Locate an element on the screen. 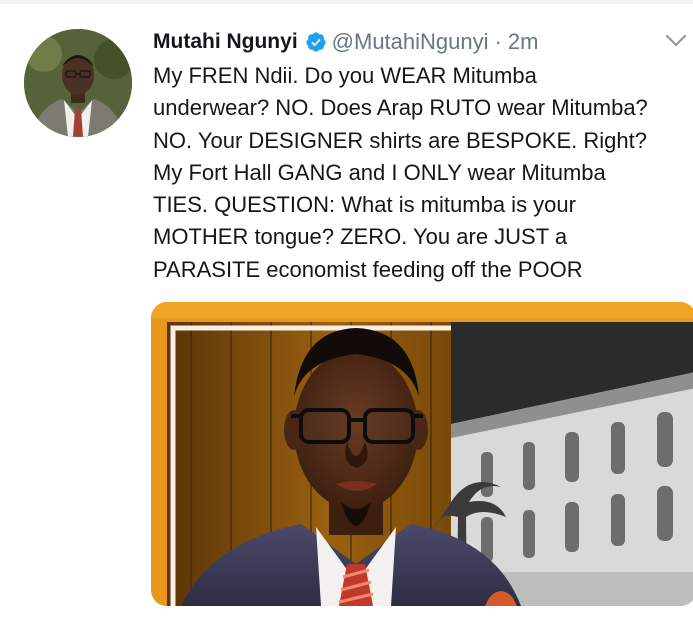 The height and width of the screenshot is (620, 693). tweet-header: Mutahi Ngunyi @MutahiNgunyi · 2m is located at coordinates (345, 42).